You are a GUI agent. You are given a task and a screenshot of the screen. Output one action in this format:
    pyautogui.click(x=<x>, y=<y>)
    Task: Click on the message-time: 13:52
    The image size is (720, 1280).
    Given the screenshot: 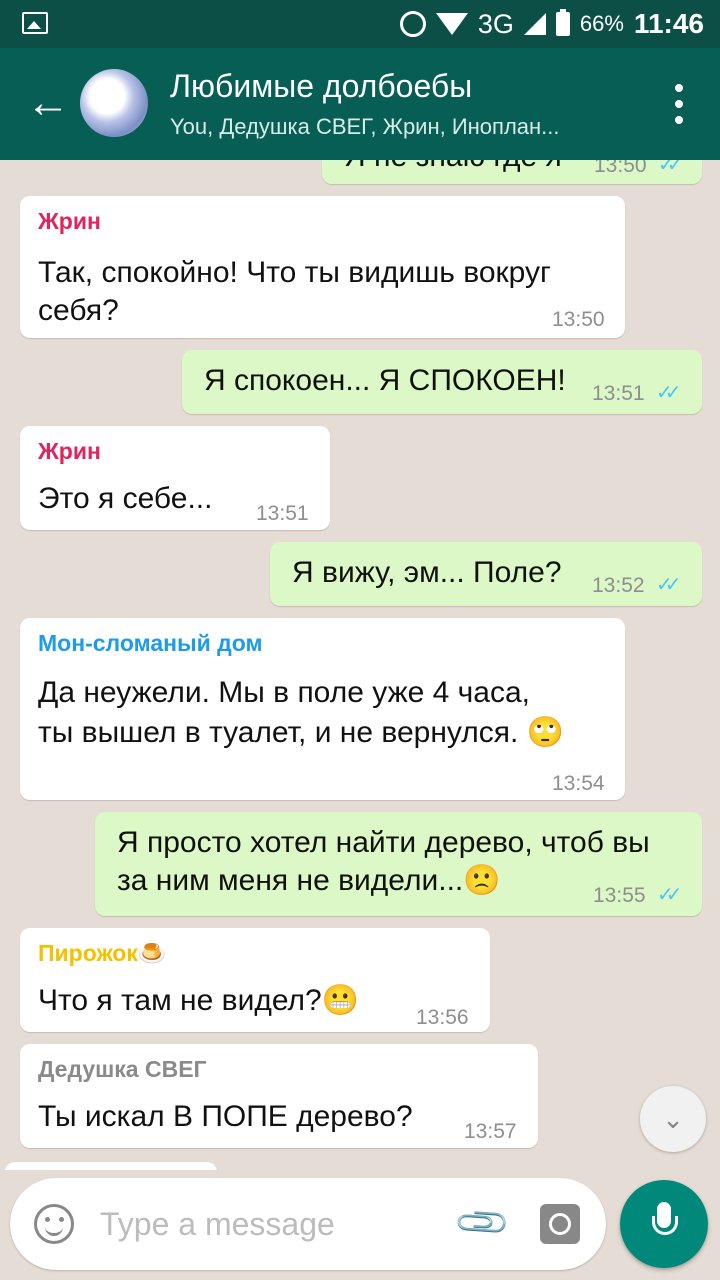 What is the action you would take?
    pyautogui.click(x=618, y=585)
    